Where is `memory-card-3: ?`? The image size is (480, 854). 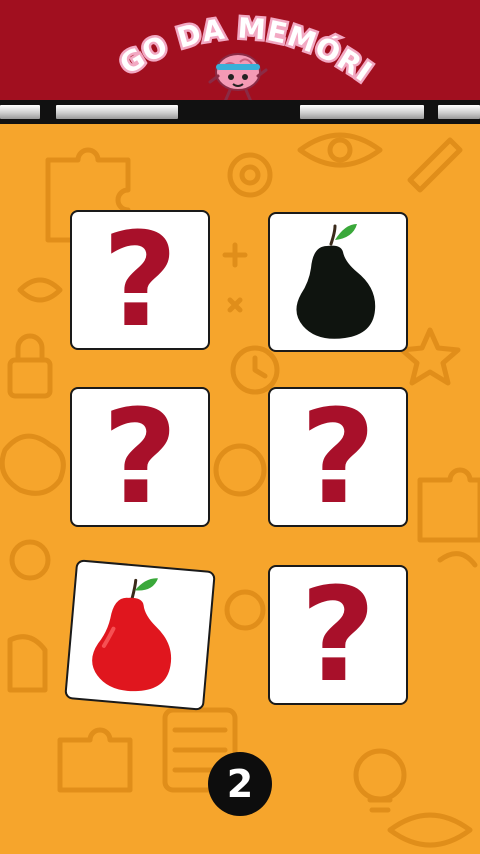 memory-card-3: ? is located at coordinates (140, 457).